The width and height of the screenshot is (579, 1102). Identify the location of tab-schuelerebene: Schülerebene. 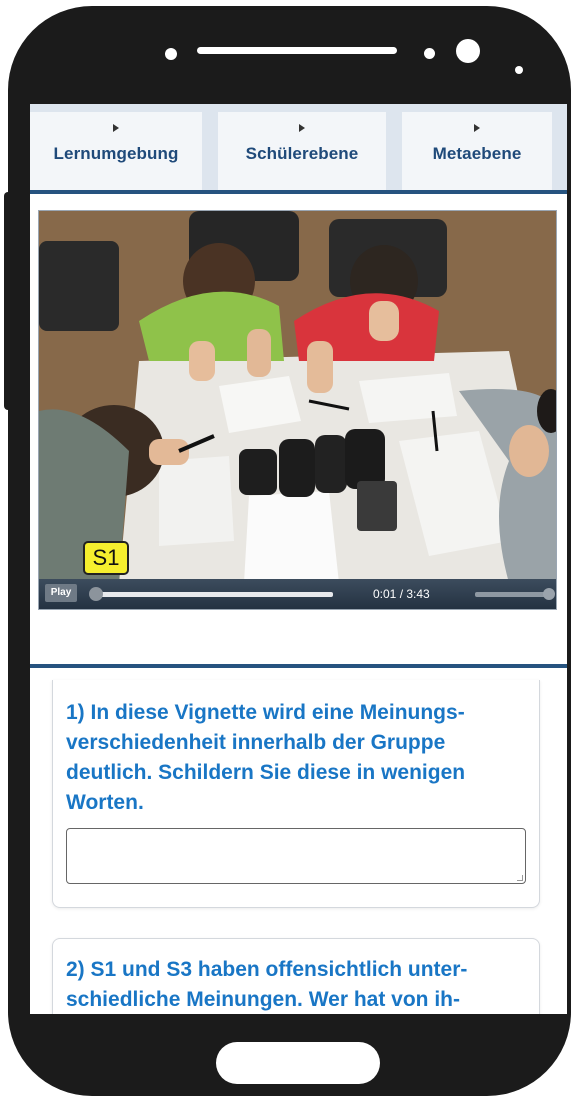
(302, 151).